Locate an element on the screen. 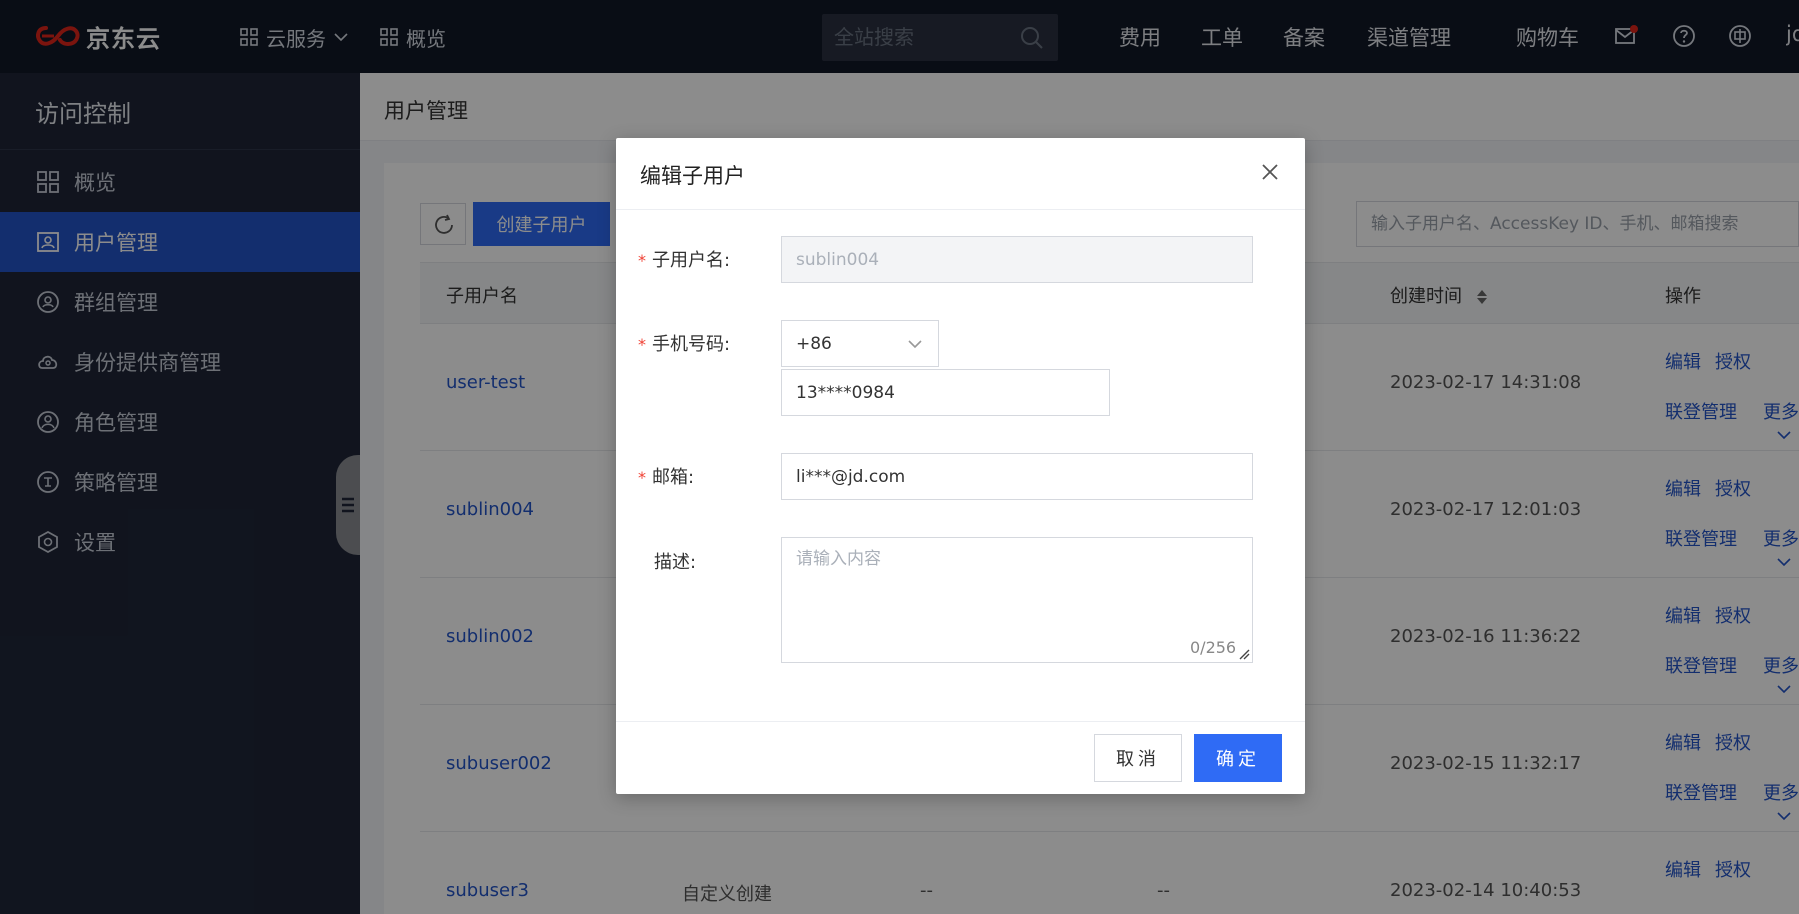 The width and height of the screenshot is (1799, 914). description-field is located at coordinates (1017, 600).